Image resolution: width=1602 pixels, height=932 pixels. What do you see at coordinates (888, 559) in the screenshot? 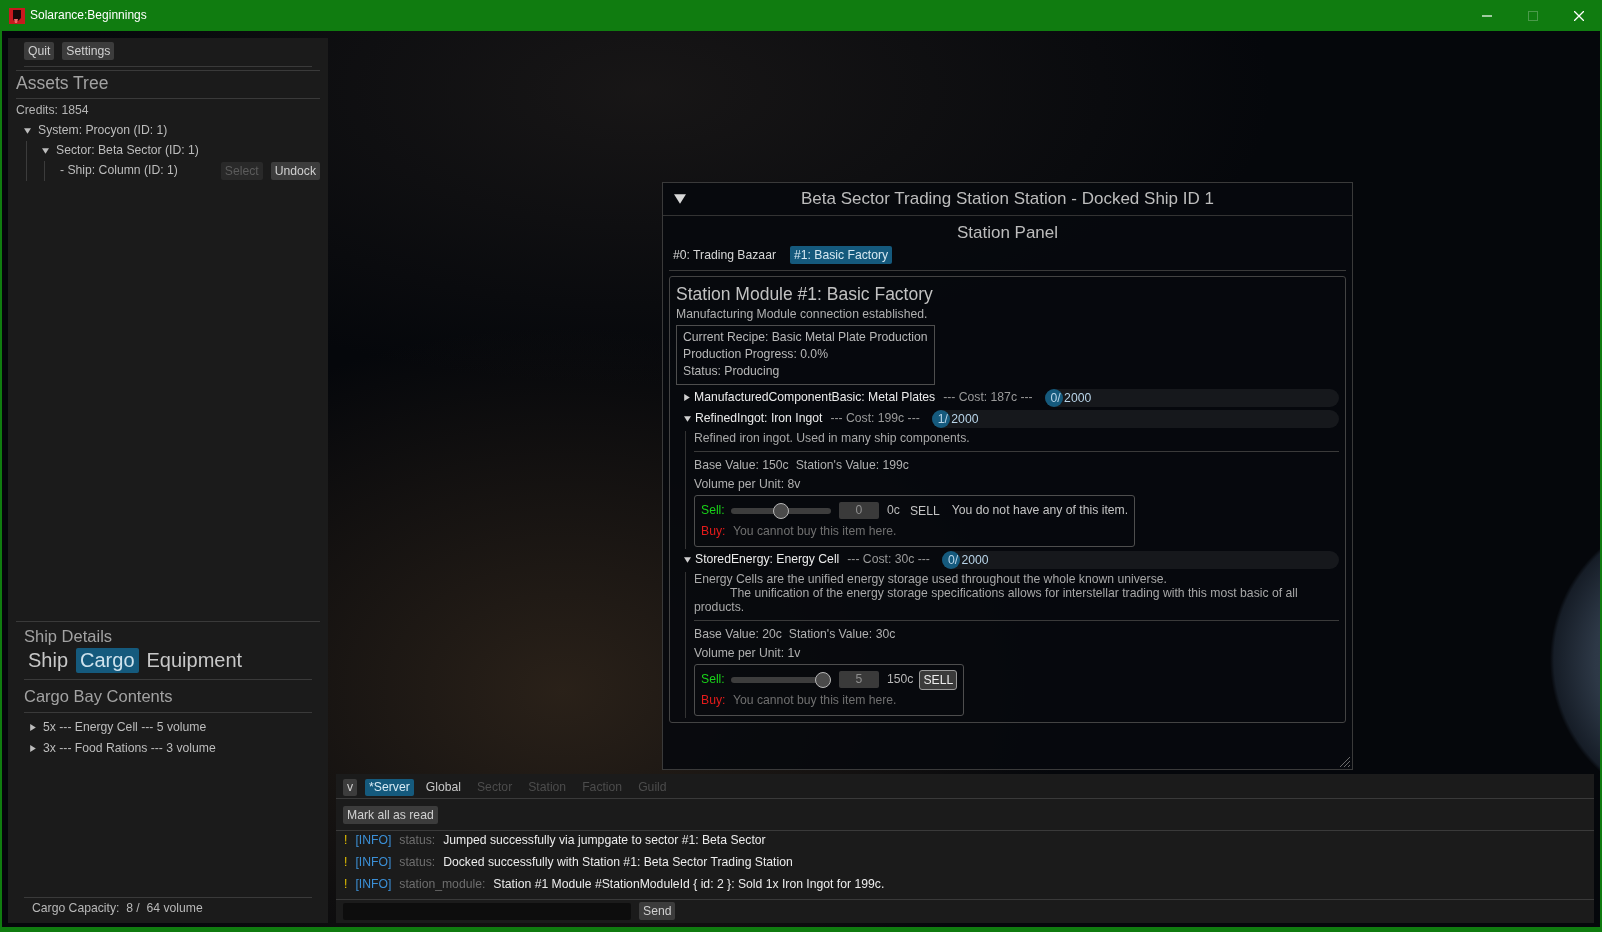
I see `item-cost: --- Cost: 30c ---` at bounding box center [888, 559].